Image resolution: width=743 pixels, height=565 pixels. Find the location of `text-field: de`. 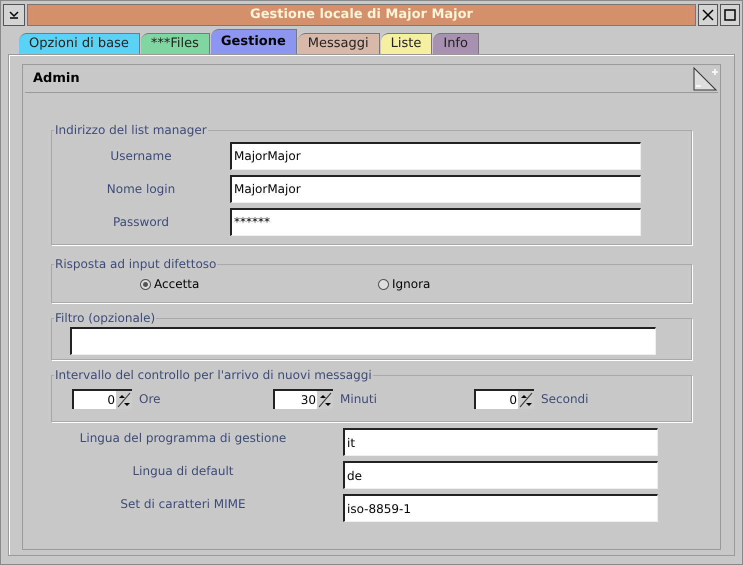

text-field: de is located at coordinates (500, 475).